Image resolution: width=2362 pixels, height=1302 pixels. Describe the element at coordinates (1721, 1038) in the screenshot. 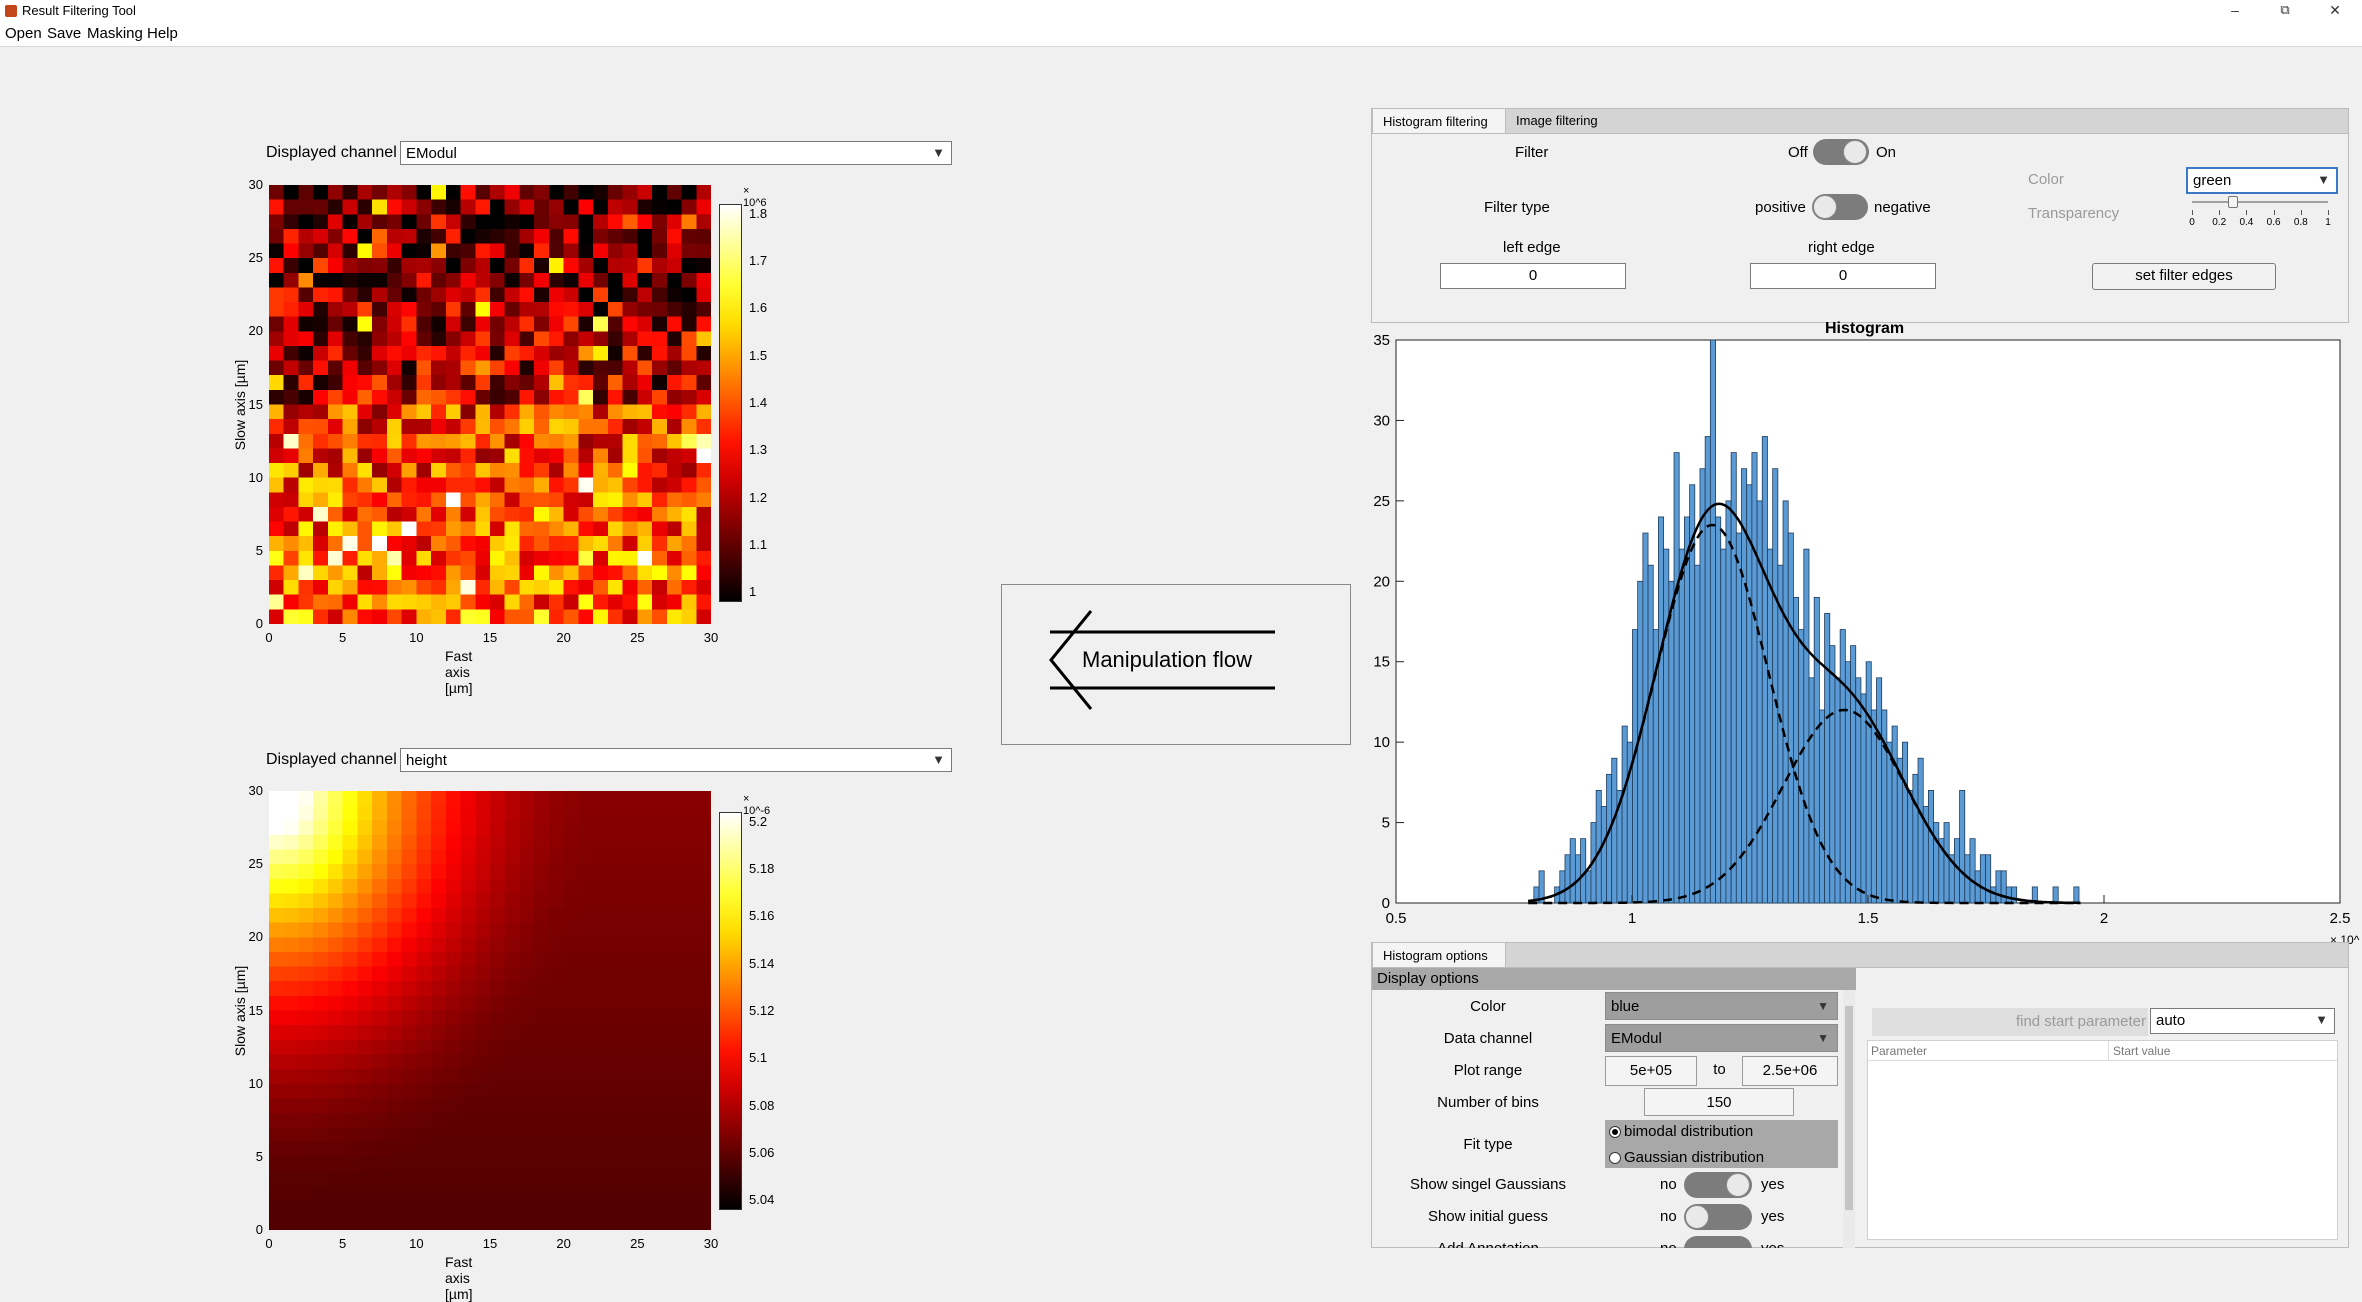

I see `data-channel-dropdown: EModul ▼` at that location.